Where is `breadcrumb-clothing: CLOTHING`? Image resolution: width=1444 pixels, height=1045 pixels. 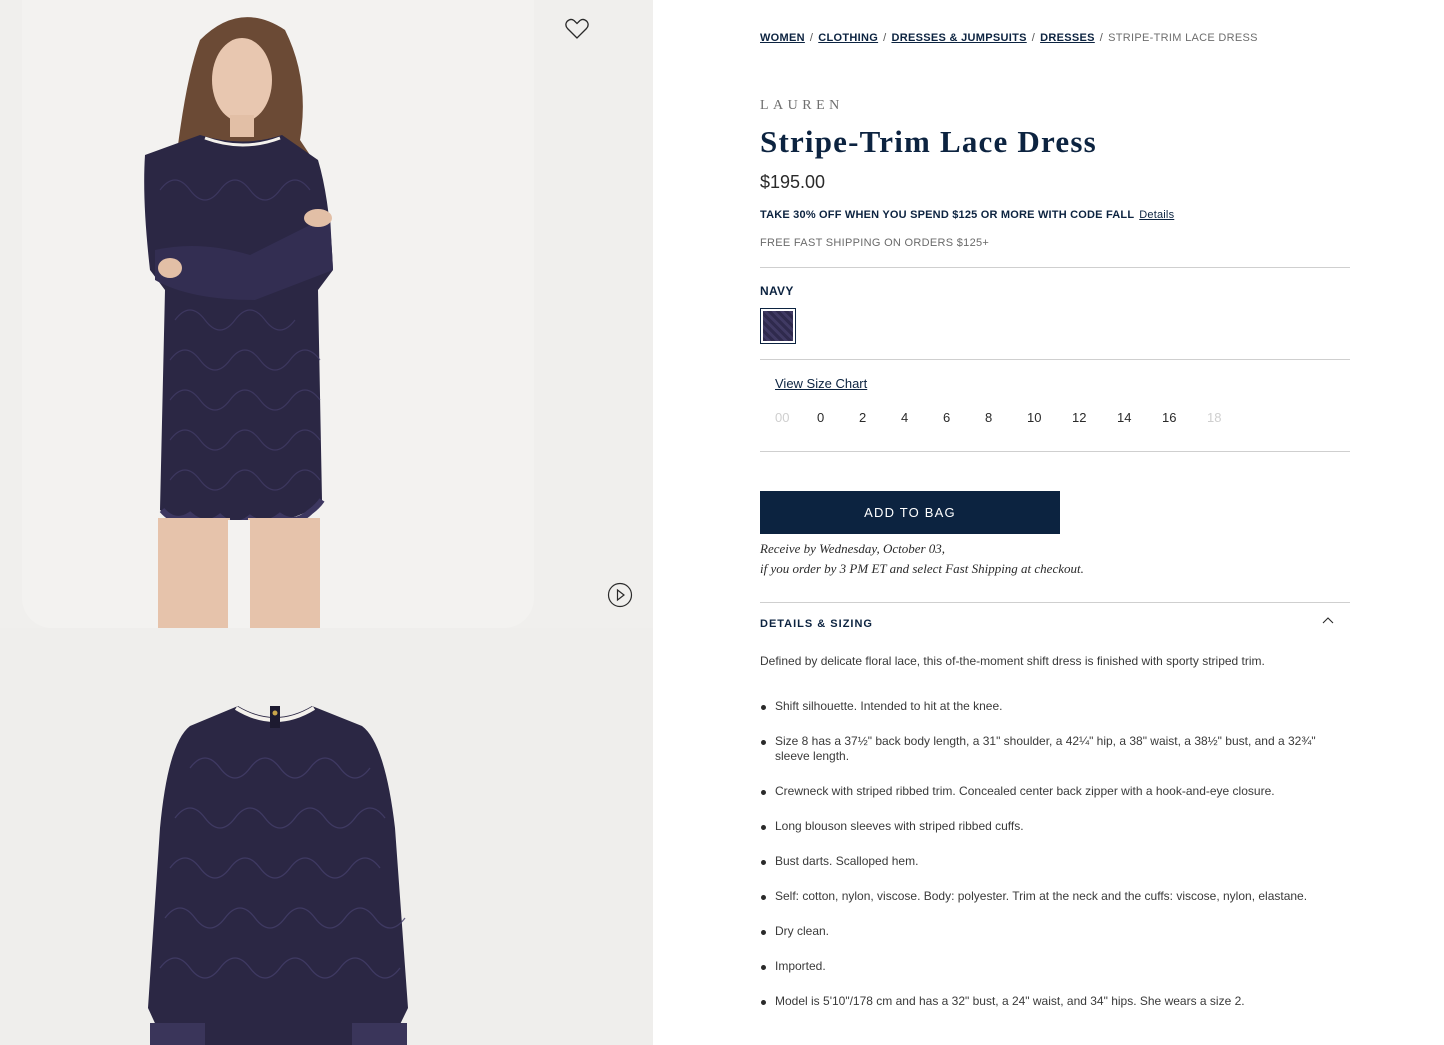 breadcrumb-clothing: CLOTHING is located at coordinates (848, 38).